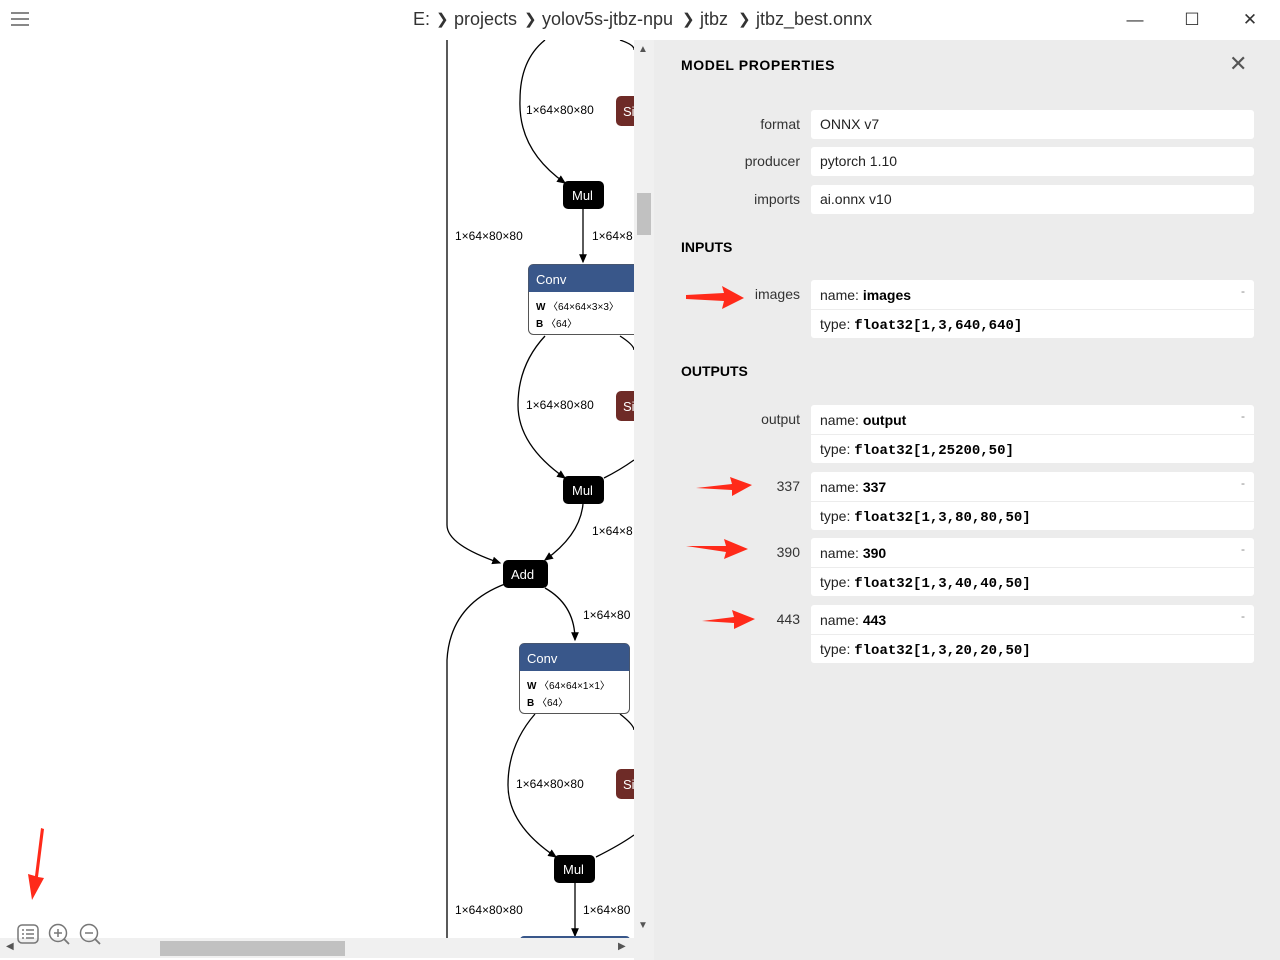 The width and height of the screenshot is (1280, 960). I want to click on argument-name-row: name: 390, so click(853, 553).